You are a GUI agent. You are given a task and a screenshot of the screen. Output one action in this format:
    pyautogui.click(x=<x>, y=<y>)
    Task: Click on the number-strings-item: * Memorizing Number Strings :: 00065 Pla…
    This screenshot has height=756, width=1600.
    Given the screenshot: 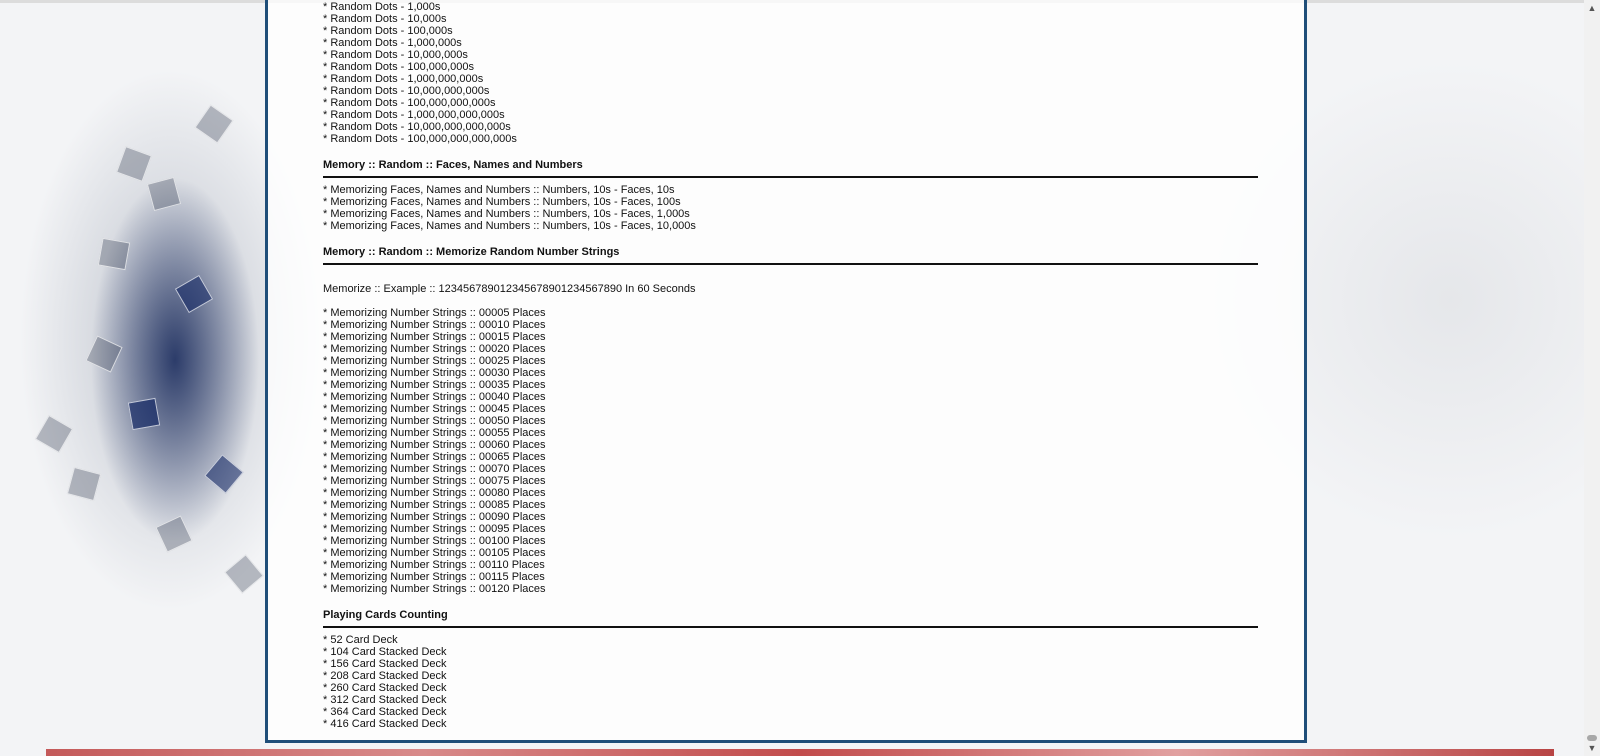 What is the action you would take?
    pyautogui.click(x=434, y=457)
    